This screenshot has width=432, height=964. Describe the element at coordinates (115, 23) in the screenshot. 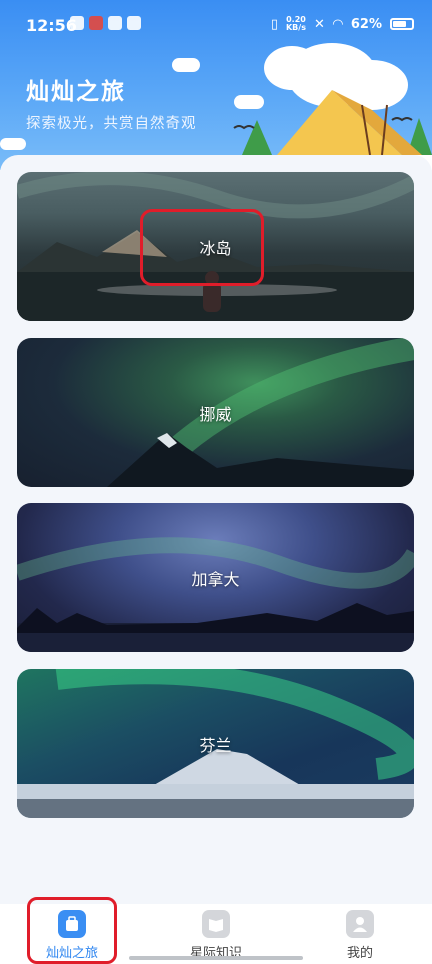

I see `tiktok-notification-icon` at that location.